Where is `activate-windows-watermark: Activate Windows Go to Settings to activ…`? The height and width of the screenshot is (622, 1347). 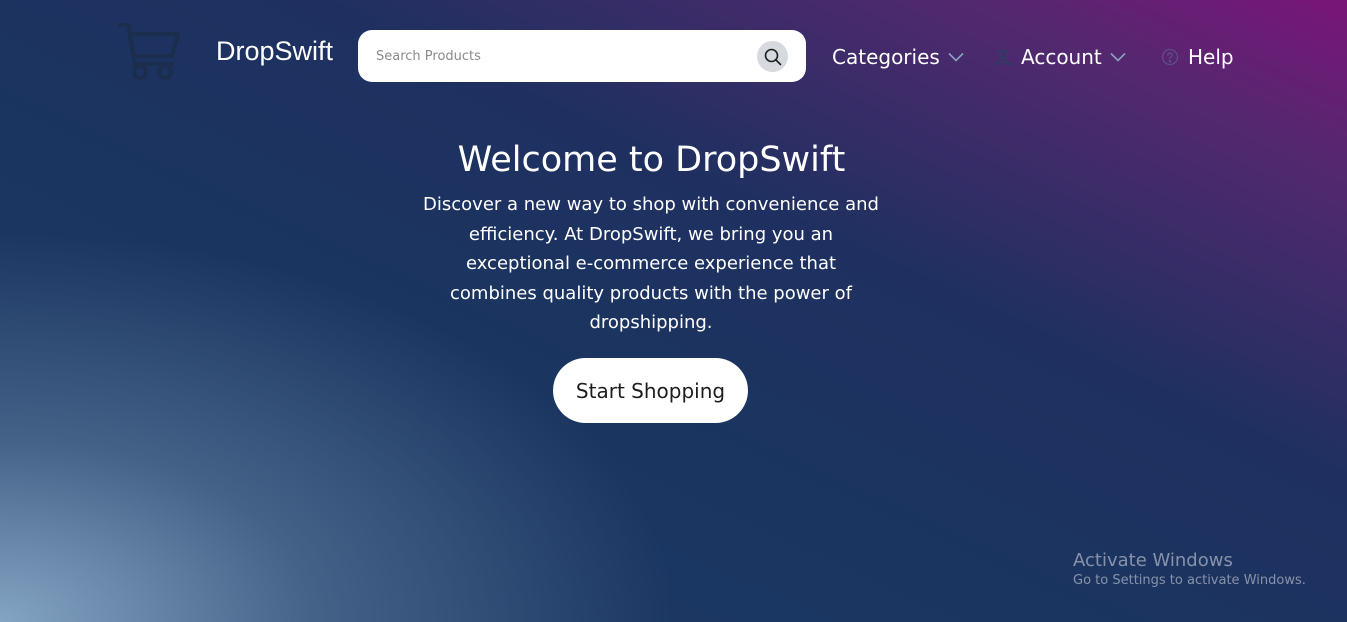
activate-windows-watermark: Activate Windows Go to Settings to activ… is located at coordinates (1189, 570).